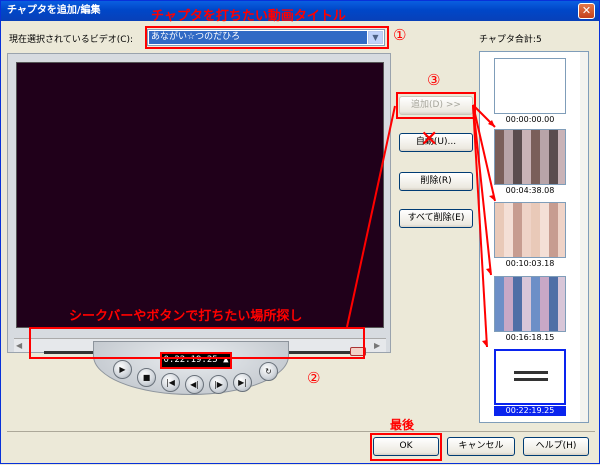 This screenshot has width=600, height=465. What do you see at coordinates (421, 226) in the screenshot?
I see `annotation-arrows` at bounding box center [421, 226].